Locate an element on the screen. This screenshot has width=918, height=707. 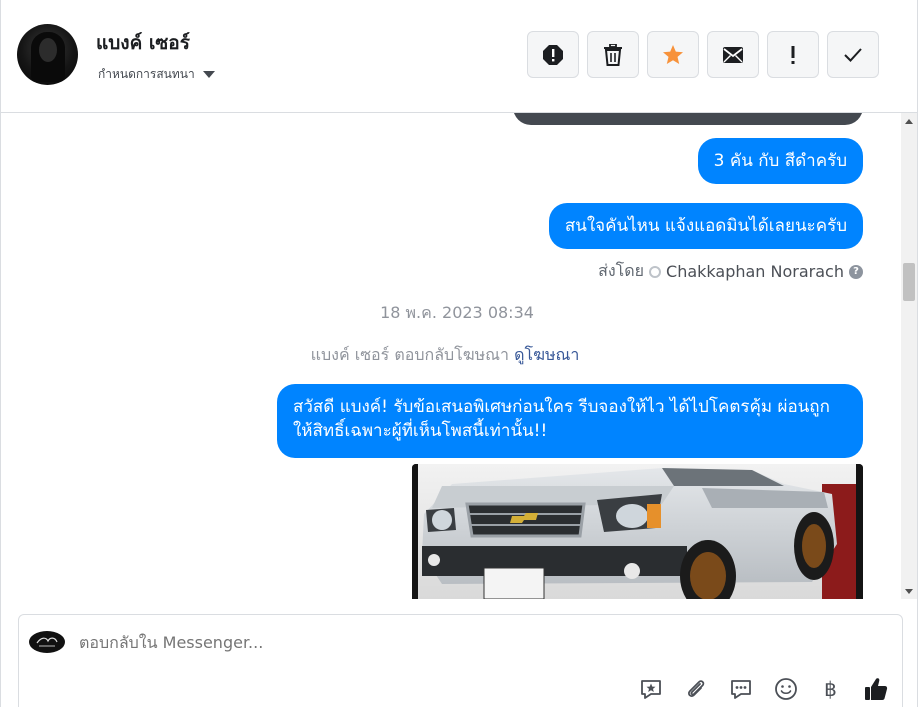
message-text: สนใจคันไหน แจ้งแอดมินได้เลยนะครับ is located at coordinates (705, 226).